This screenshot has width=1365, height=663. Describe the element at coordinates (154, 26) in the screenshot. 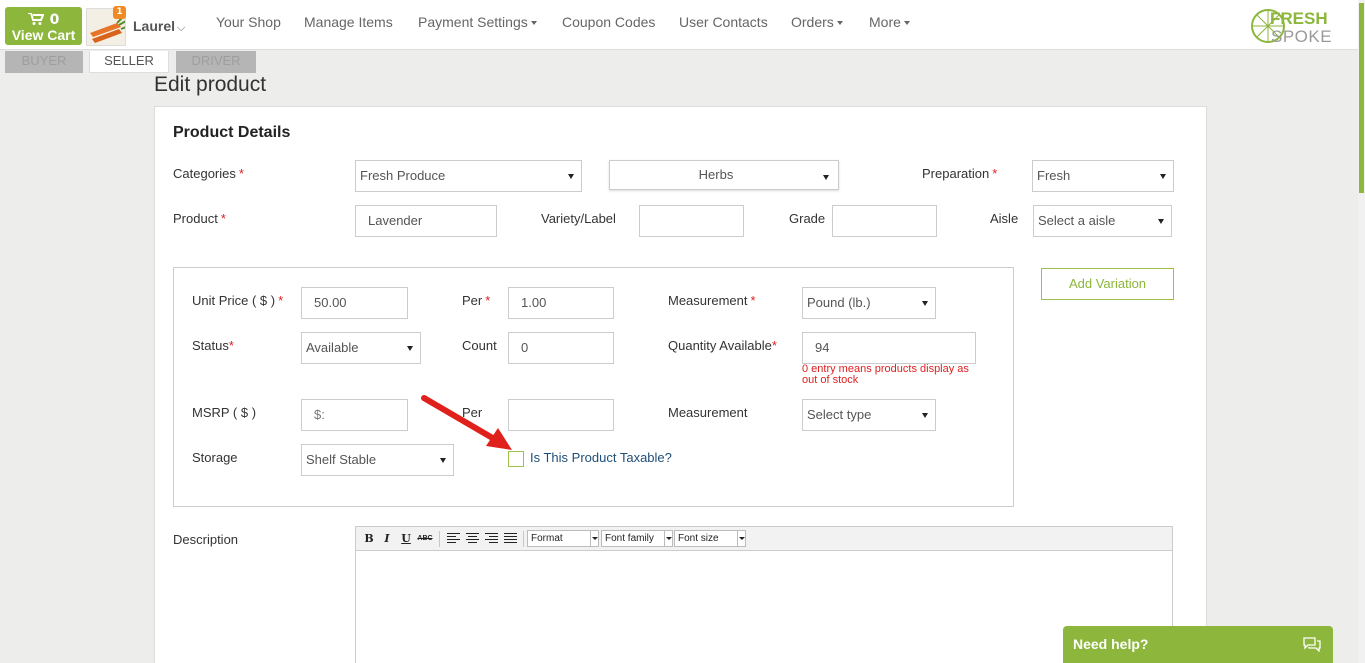

I see `username: Laurel` at that location.